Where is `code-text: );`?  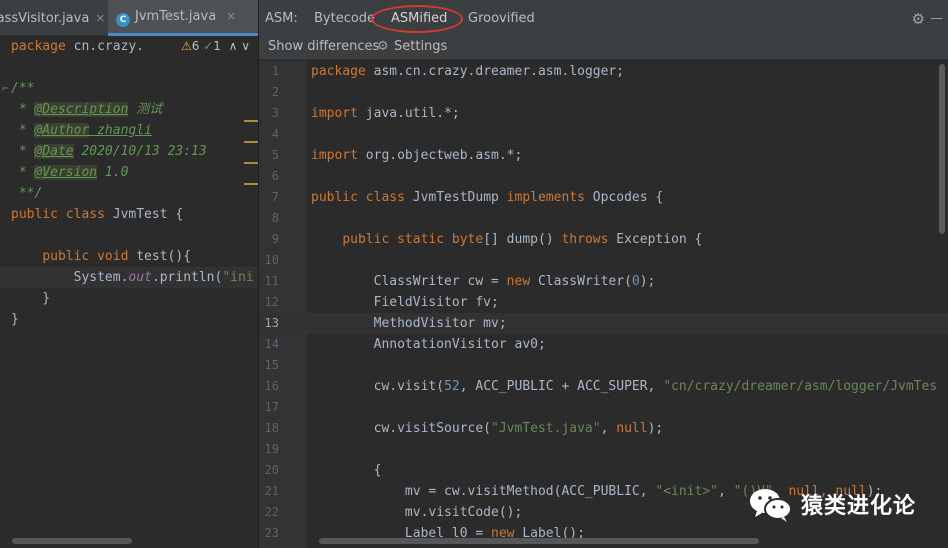
code-text: ); is located at coordinates (655, 428).